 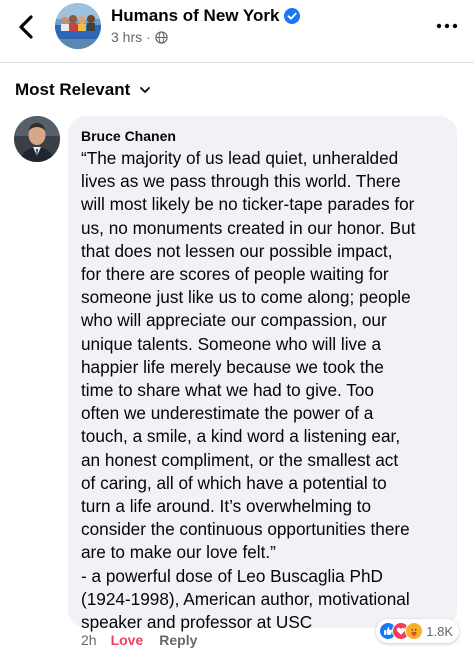 I want to click on comment-text-line: turn a life around. It’s overwhelming to, so click(x=226, y=506).